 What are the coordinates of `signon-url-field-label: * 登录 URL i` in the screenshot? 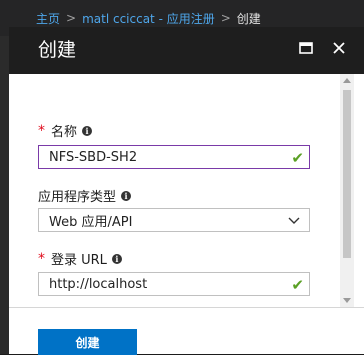 It's located at (80, 258).